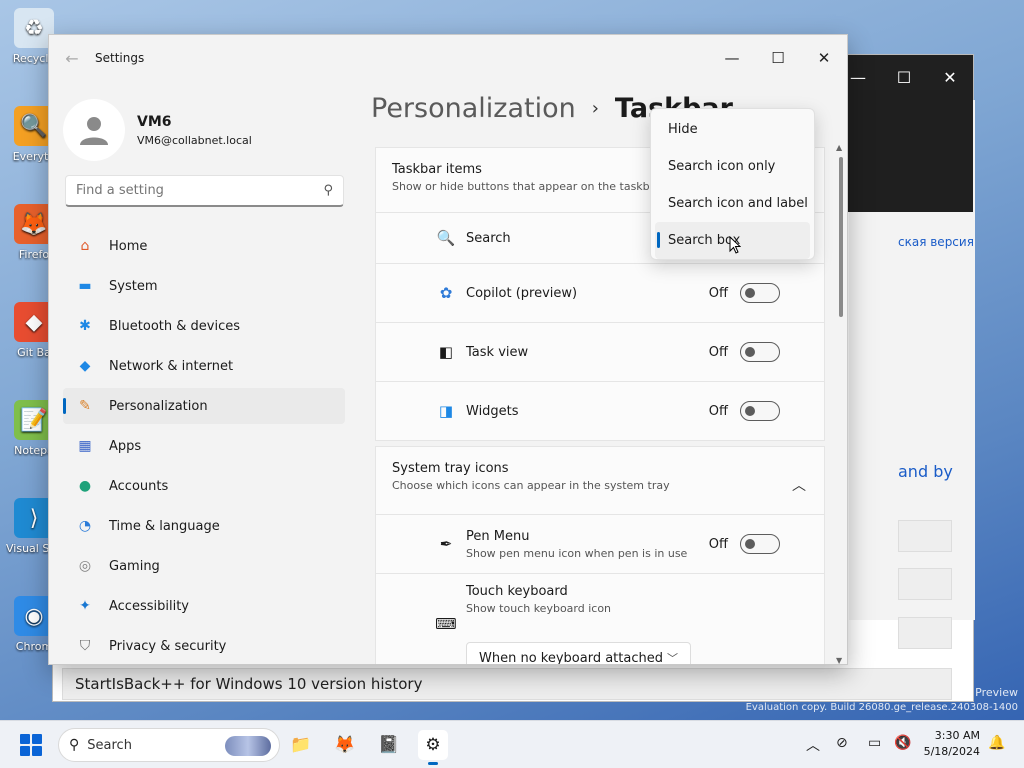  I want to click on back-arrow-icon: ←, so click(72, 58).